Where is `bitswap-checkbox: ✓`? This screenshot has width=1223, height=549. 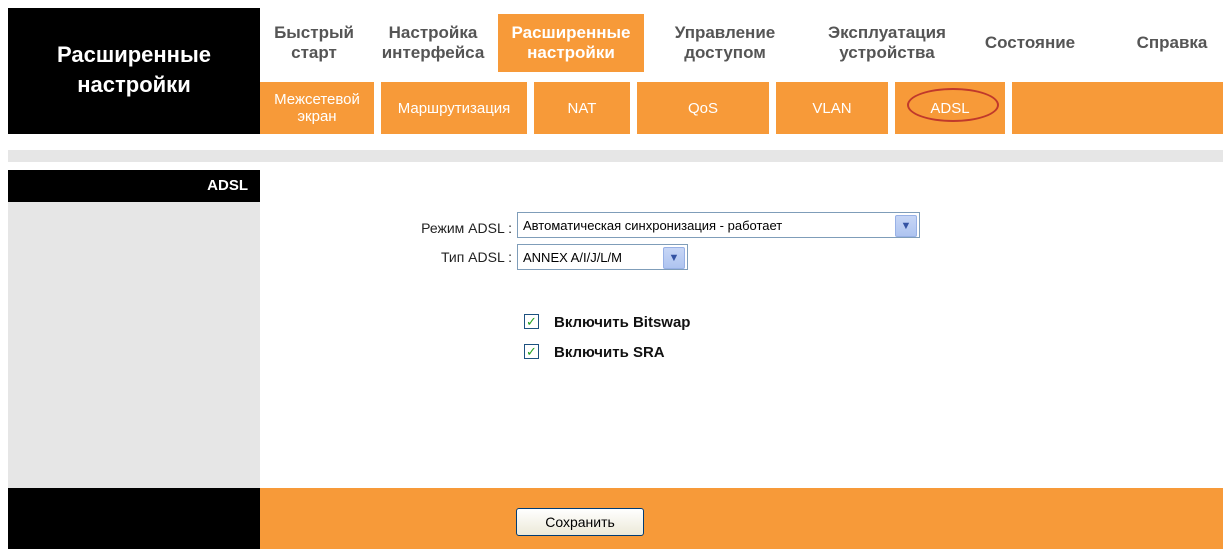 bitswap-checkbox: ✓ is located at coordinates (531, 321).